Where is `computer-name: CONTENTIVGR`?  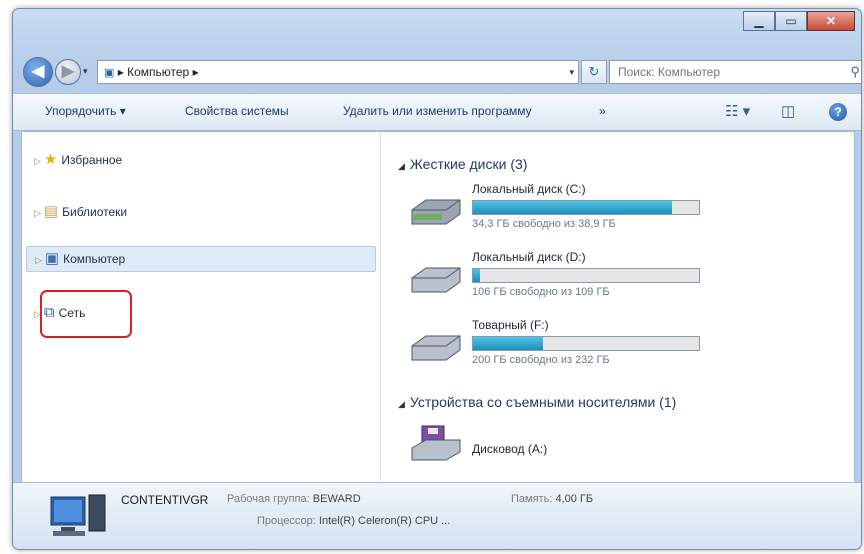 computer-name: CONTENTIVGR is located at coordinates (165, 500).